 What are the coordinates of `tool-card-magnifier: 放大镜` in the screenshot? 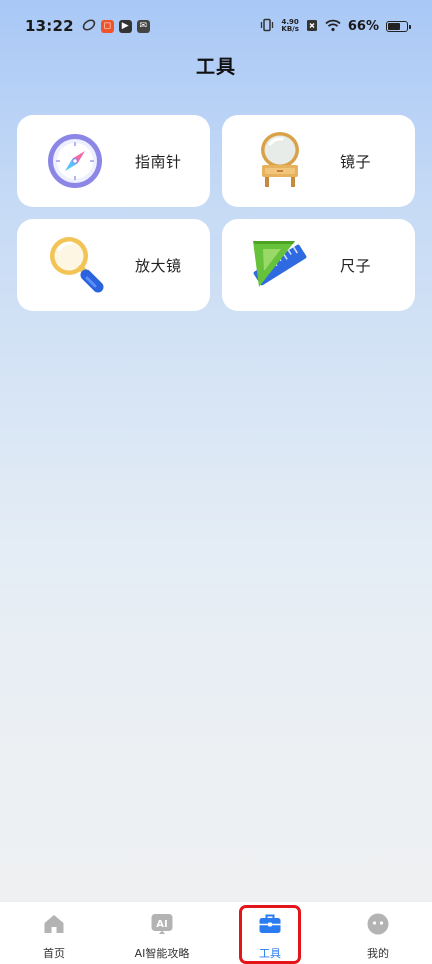 It's located at (113, 265).